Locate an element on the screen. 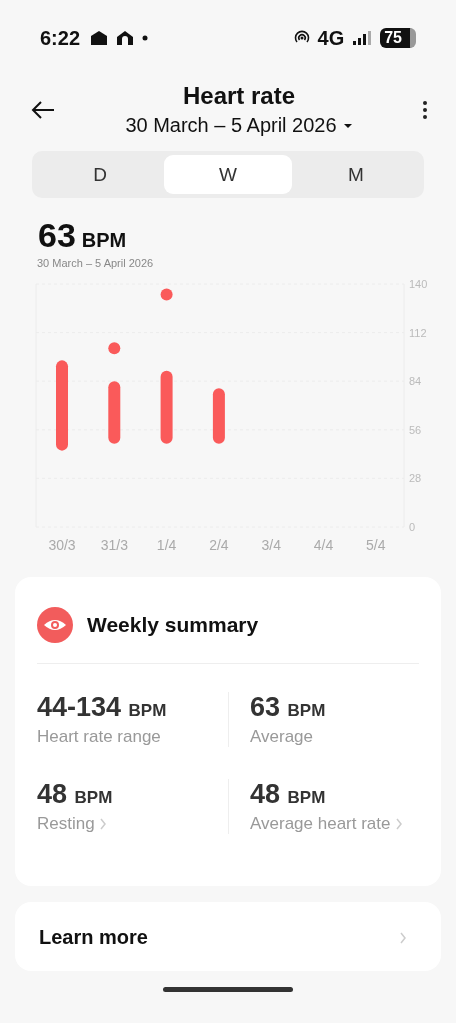 This screenshot has height=1023, width=456. period-tab: D is located at coordinates (100, 174).